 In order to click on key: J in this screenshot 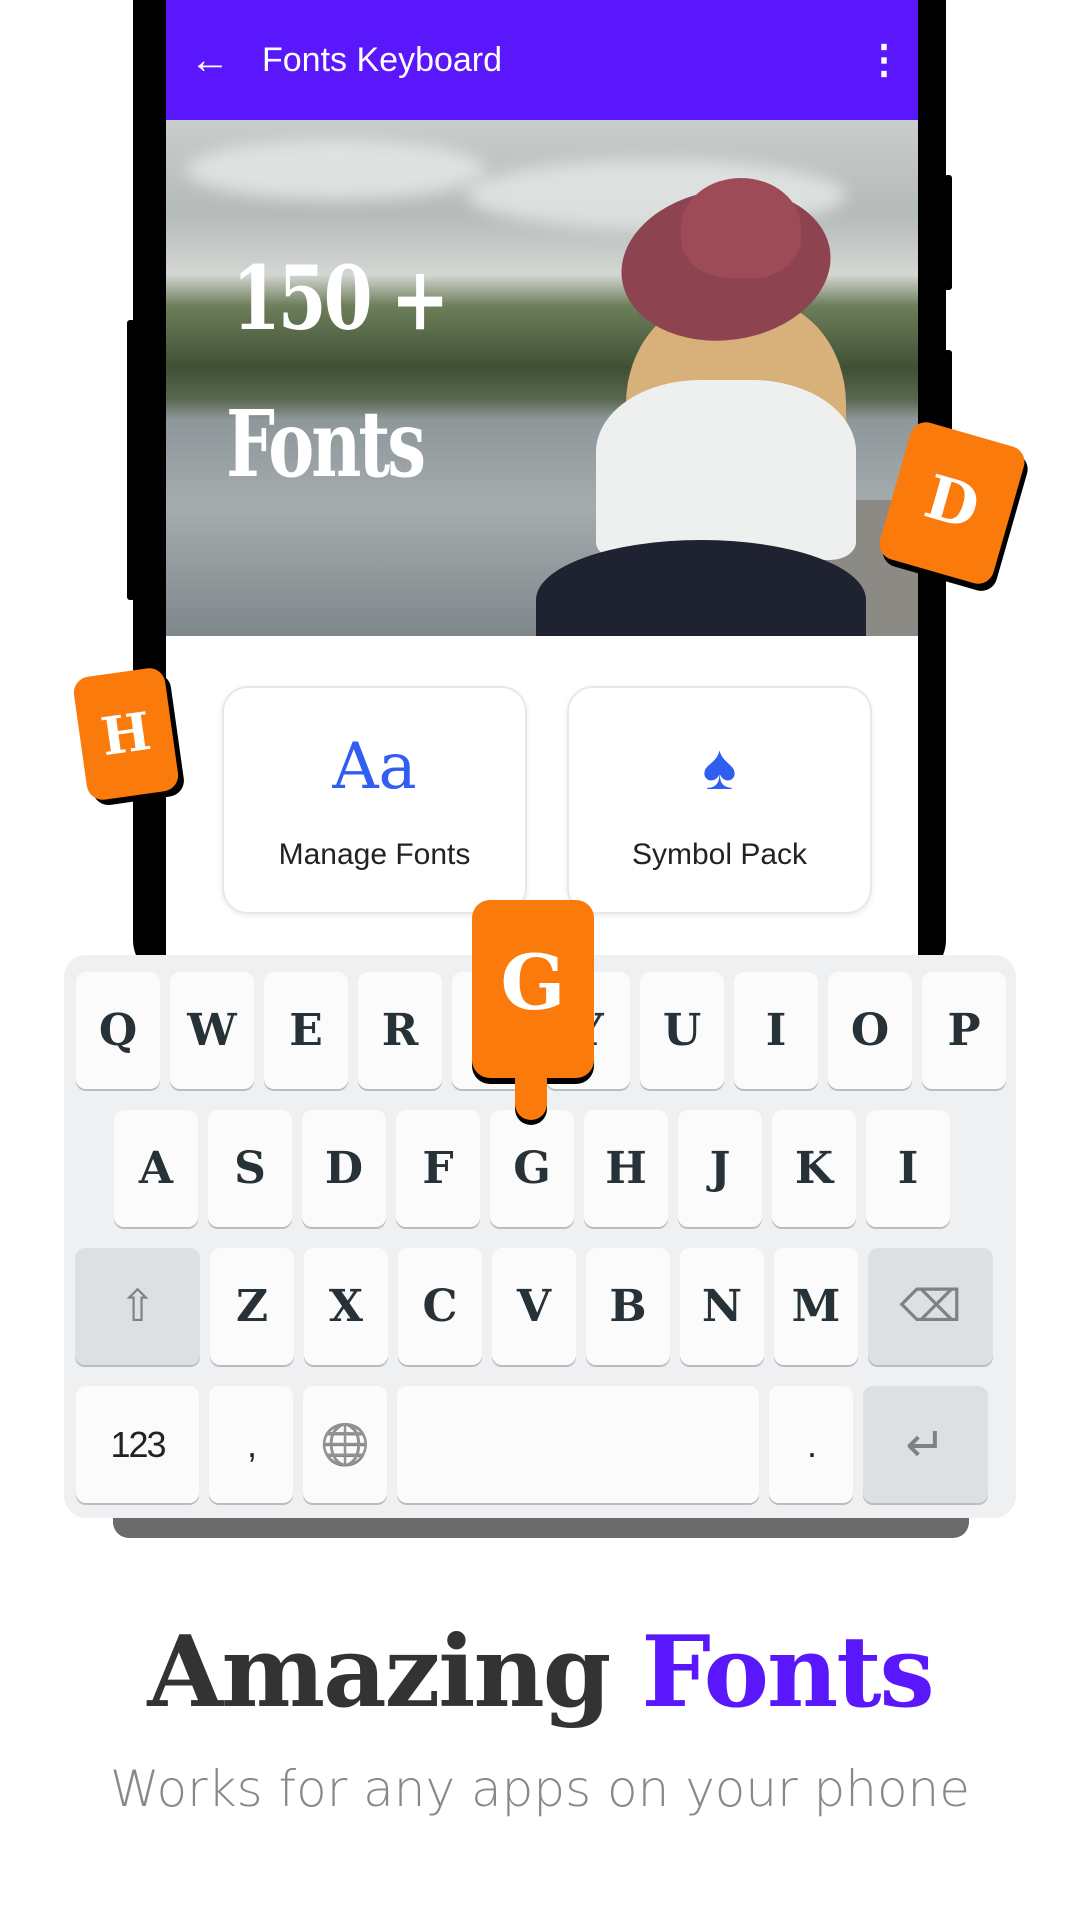, I will do `click(720, 1168)`.